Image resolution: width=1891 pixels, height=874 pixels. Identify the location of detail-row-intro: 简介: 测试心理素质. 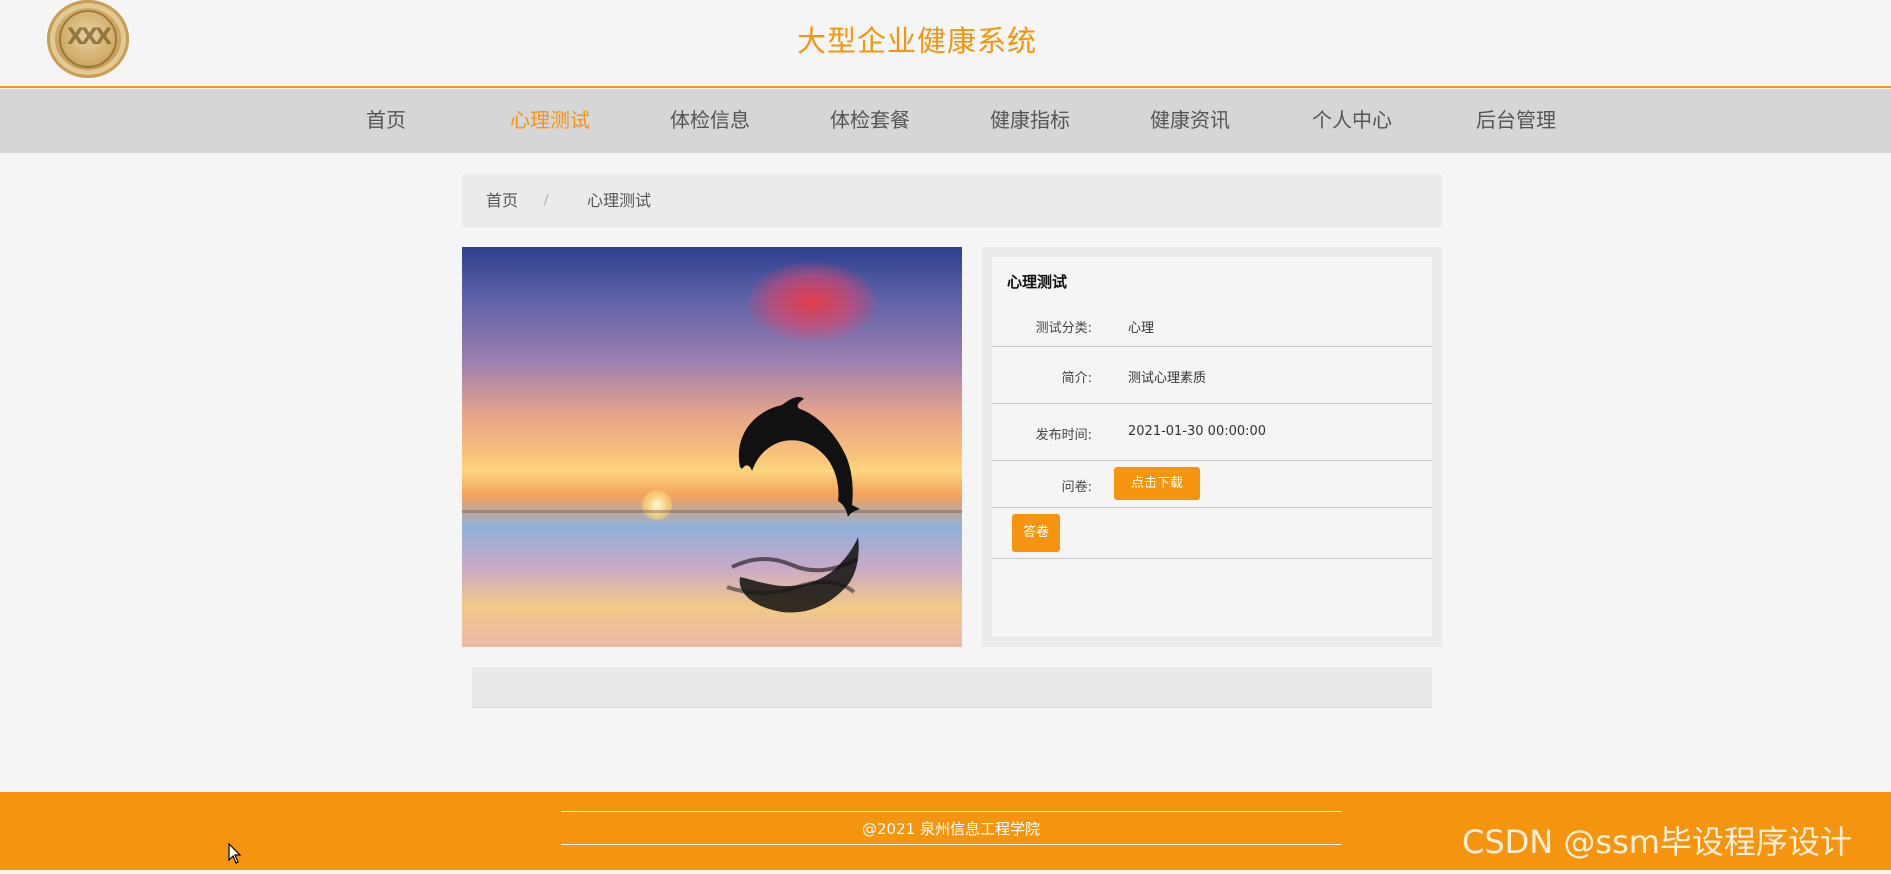
(1212, 375).